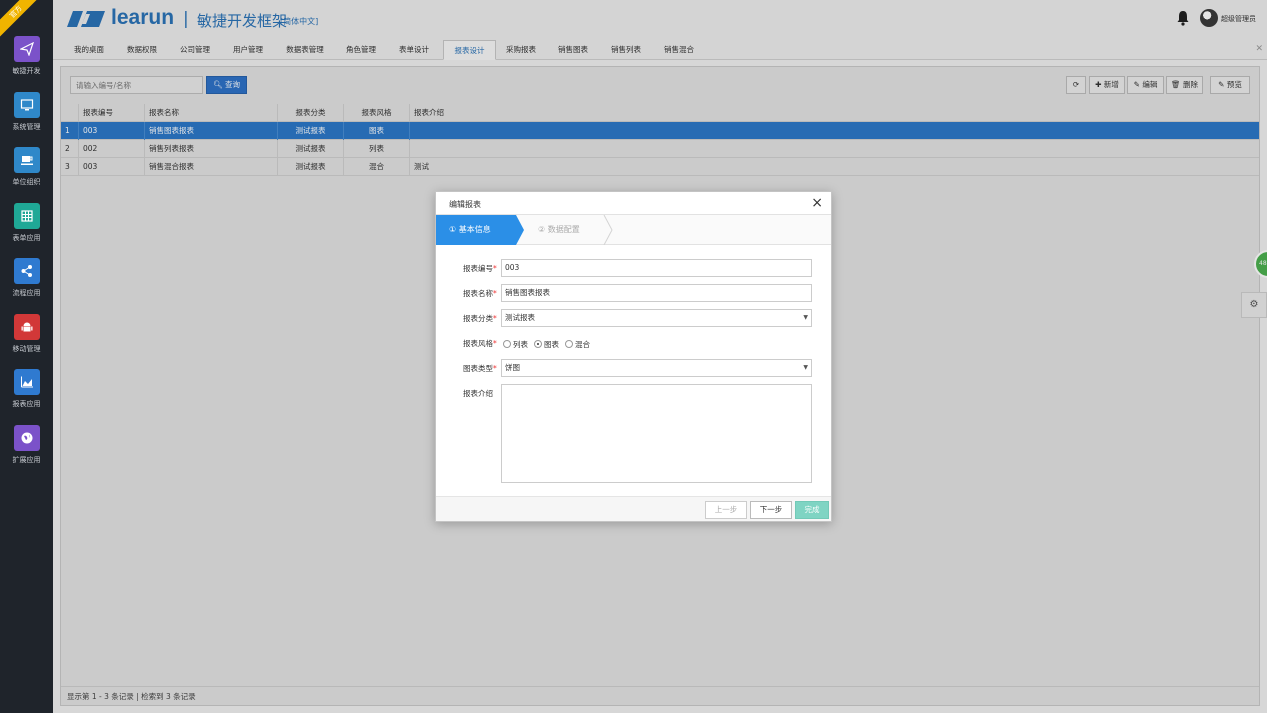 Image resolution: width=1267 pixels, height=713 pixels. What do you see at coordinates (26, 404) in the screenshot?
I see `sidebar-item-label: 报表应用` at bounding box center [26, 404].